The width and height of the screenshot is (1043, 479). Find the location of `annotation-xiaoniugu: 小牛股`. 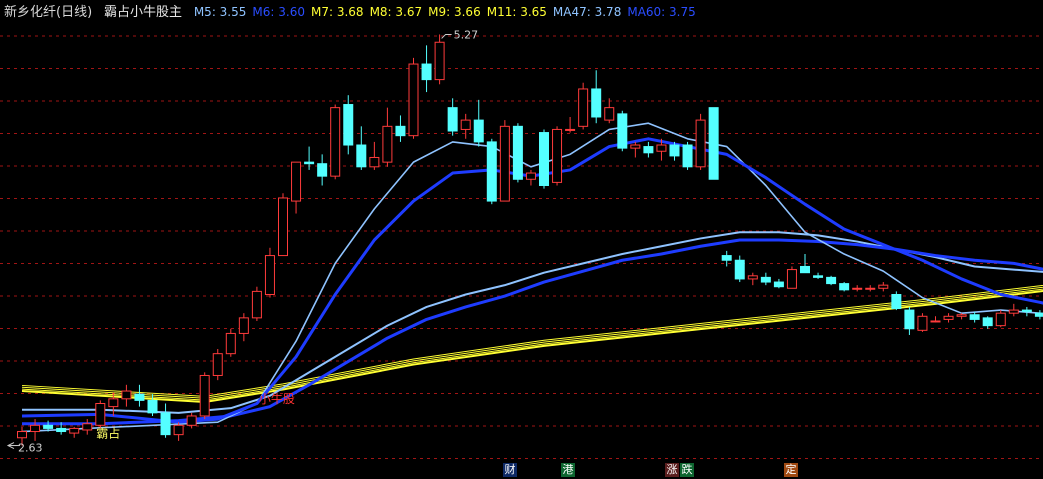

annotation-xiaoniugu: 小牛股 is located at coordinates (277, 398).